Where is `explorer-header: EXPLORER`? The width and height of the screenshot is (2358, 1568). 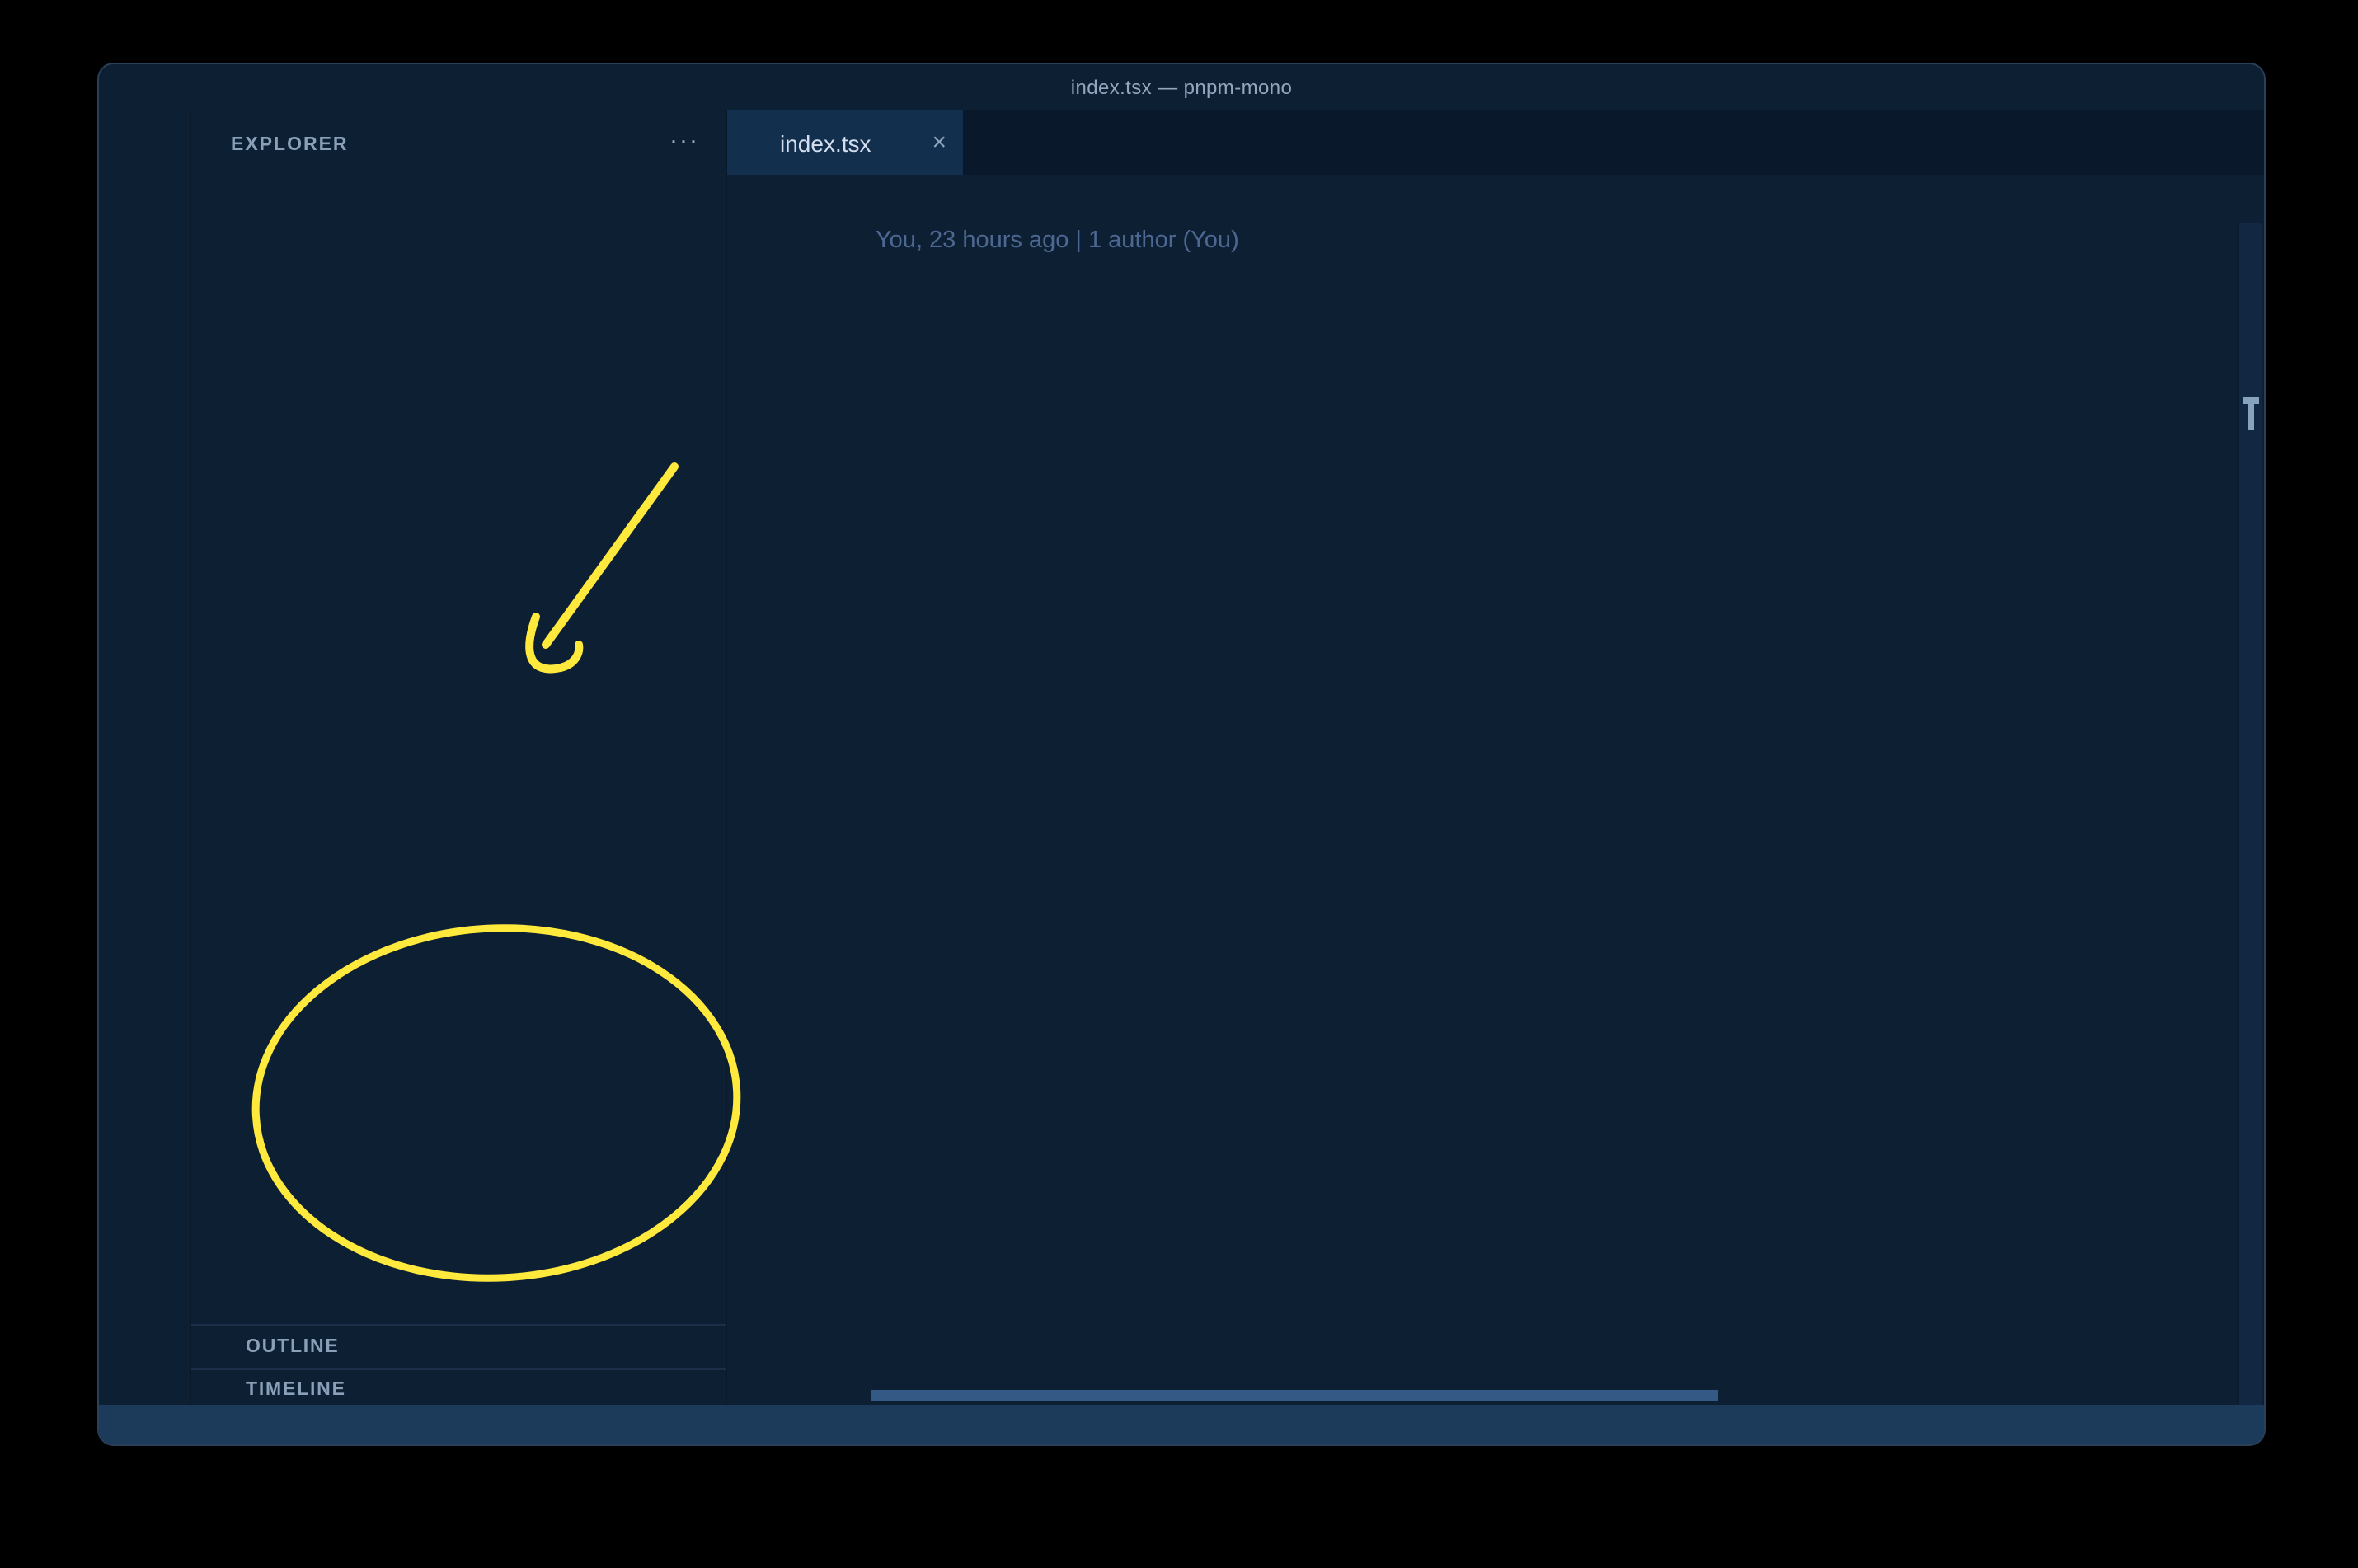 explorer-header: EXPLORER is located at coordinates (290, 145).